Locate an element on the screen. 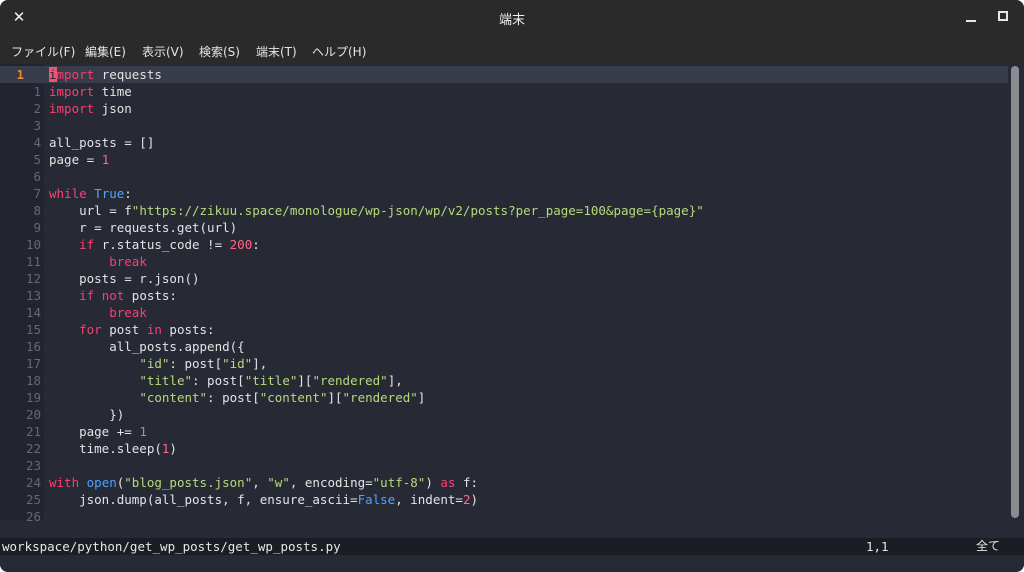 The height and width of the screenshot is (572, 1024). code-token: requests is located at coordinates (128, 74).